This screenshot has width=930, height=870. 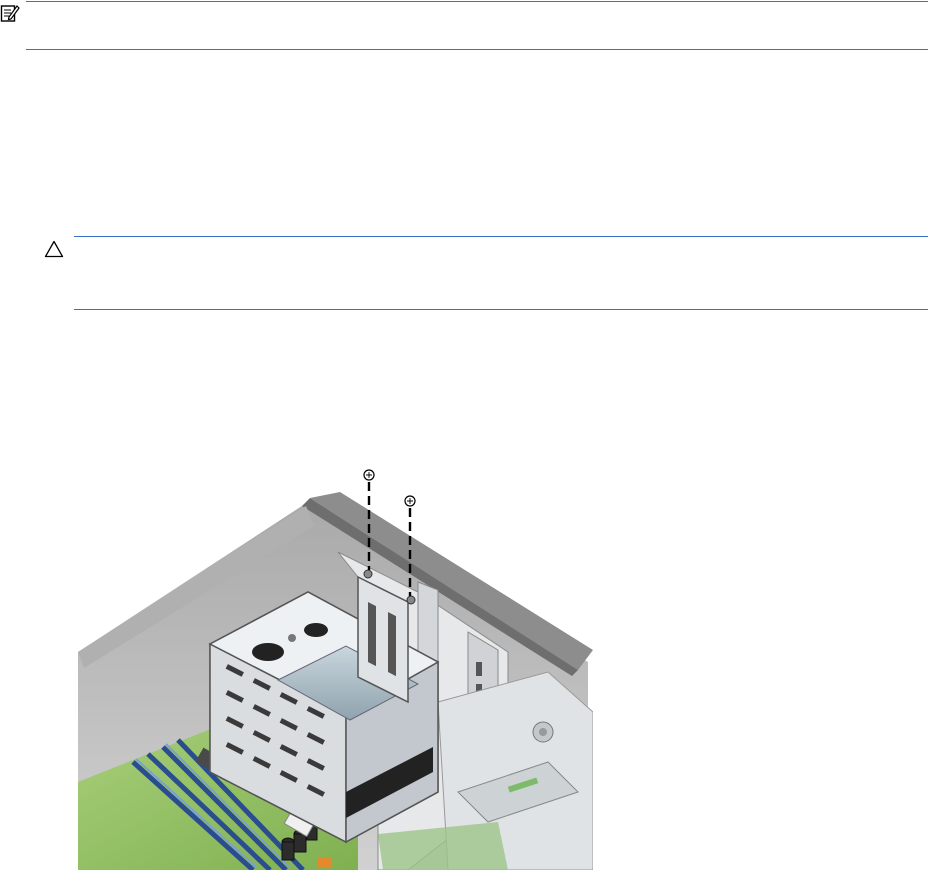 I want to click on caution-top-rule, so click(x=501, y=236).